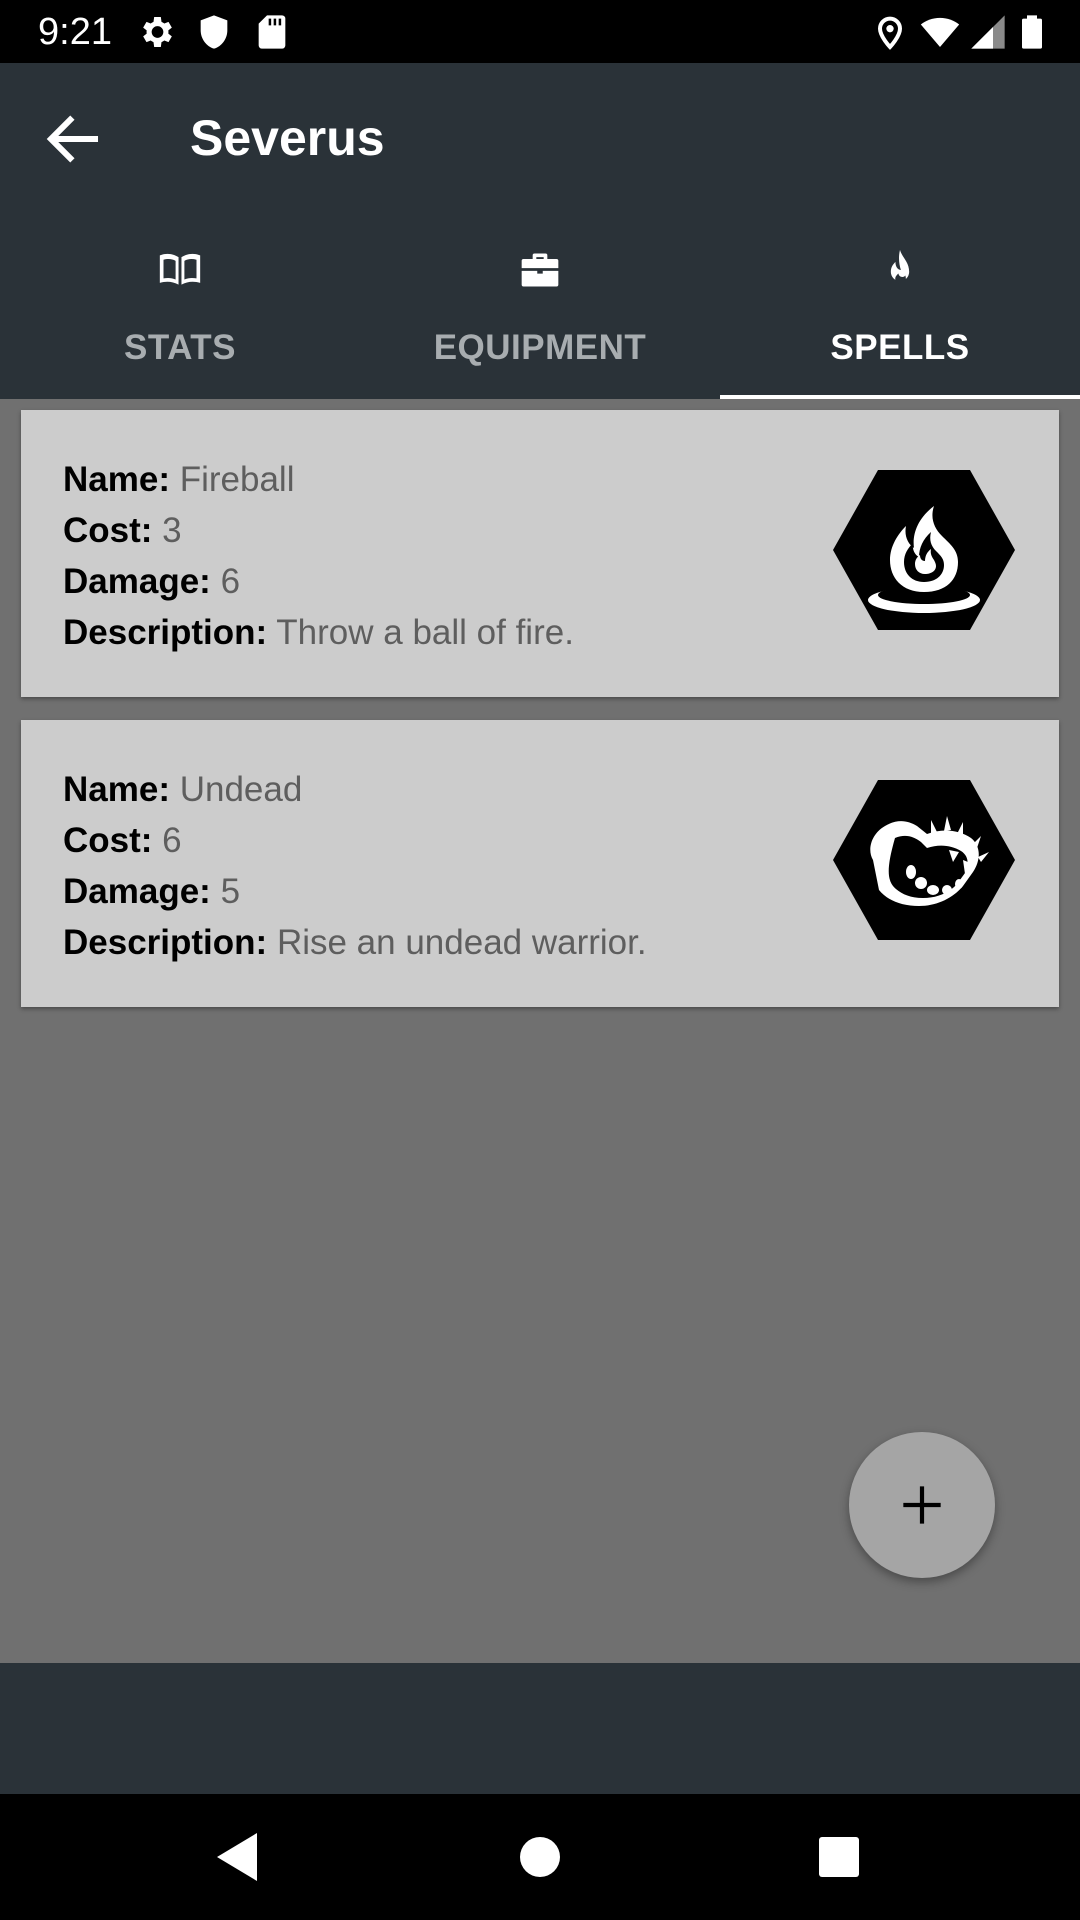 The image size is (1080, 1920). Describe the element at coordinates (241, 789) in the screenshot. I see `spell-name: Undead` at that location.